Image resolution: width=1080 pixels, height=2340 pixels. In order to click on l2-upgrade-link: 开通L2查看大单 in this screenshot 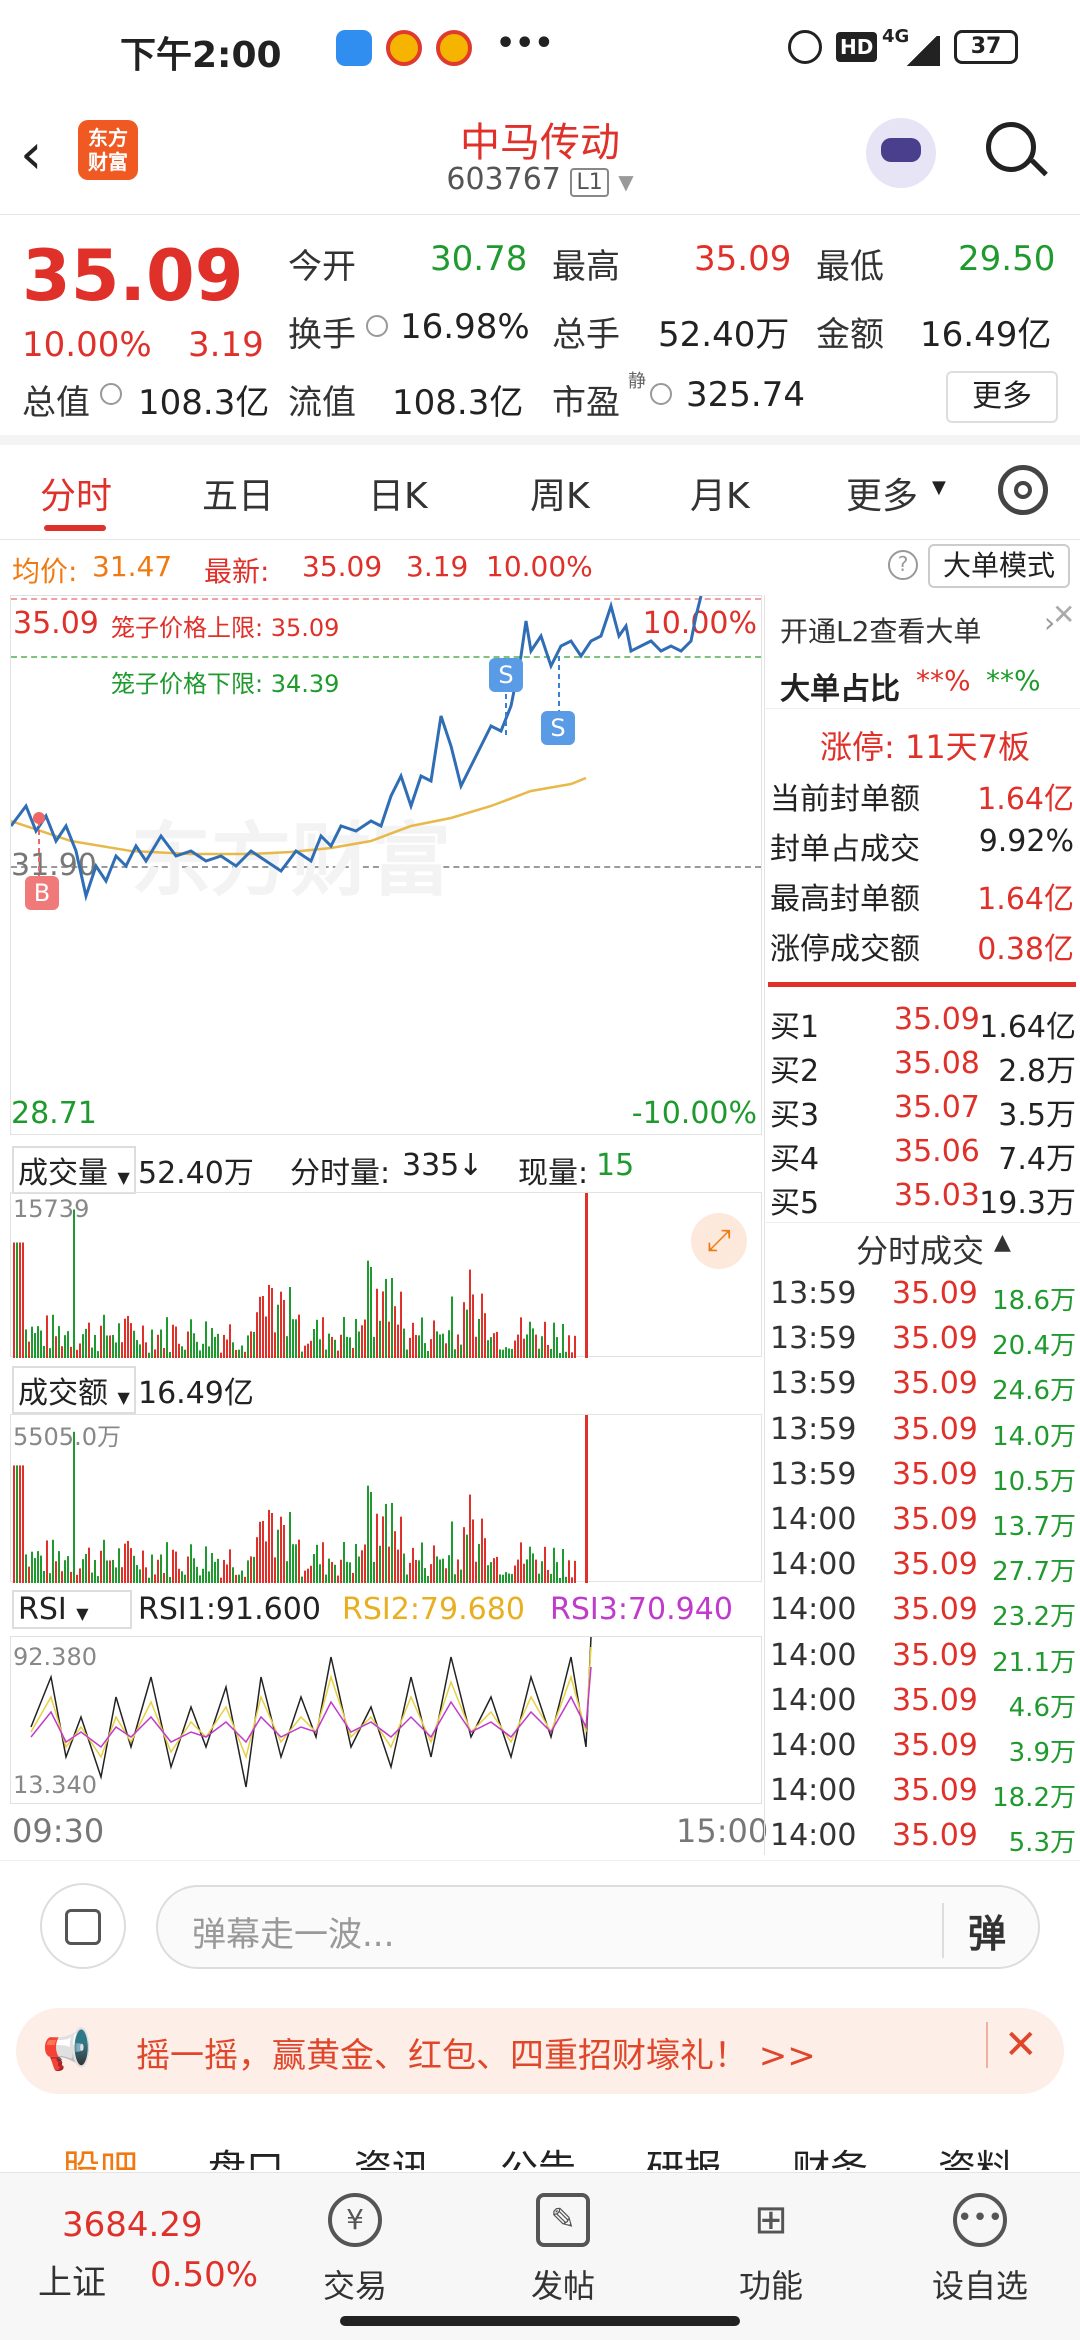, I will do `click(880, 630)`.